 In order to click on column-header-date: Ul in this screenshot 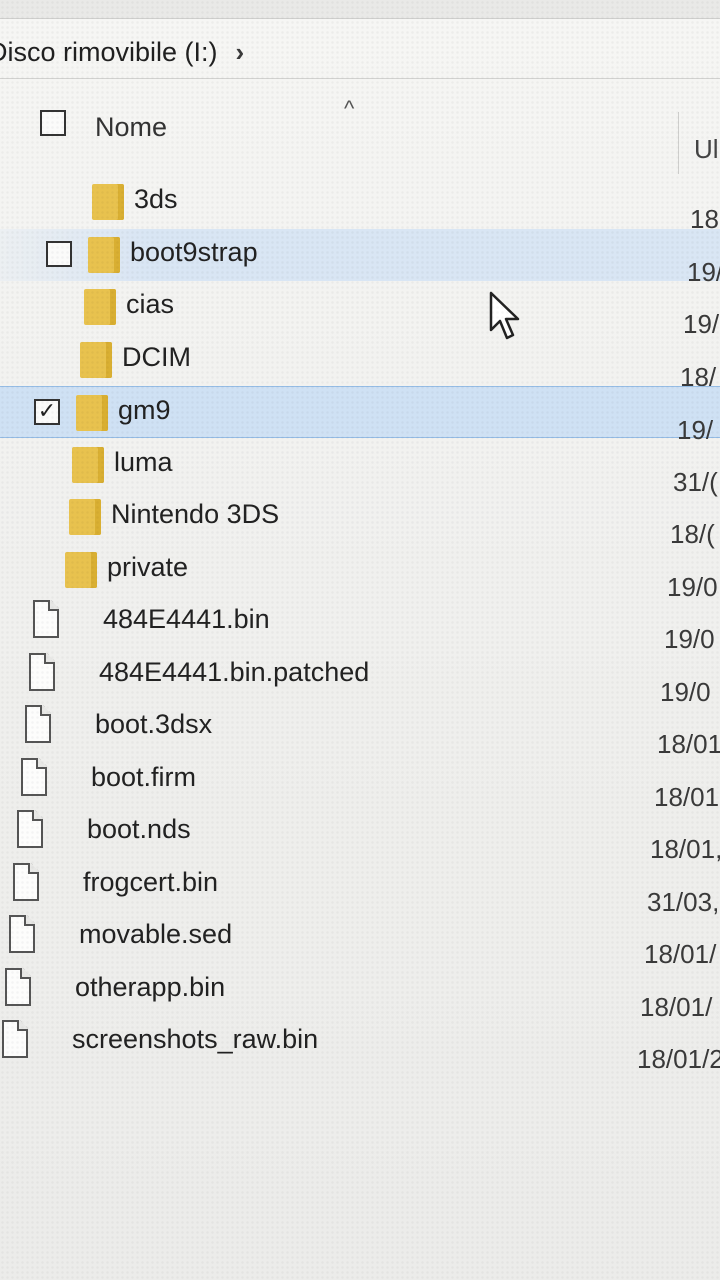, I will do `click(706, 149)`.